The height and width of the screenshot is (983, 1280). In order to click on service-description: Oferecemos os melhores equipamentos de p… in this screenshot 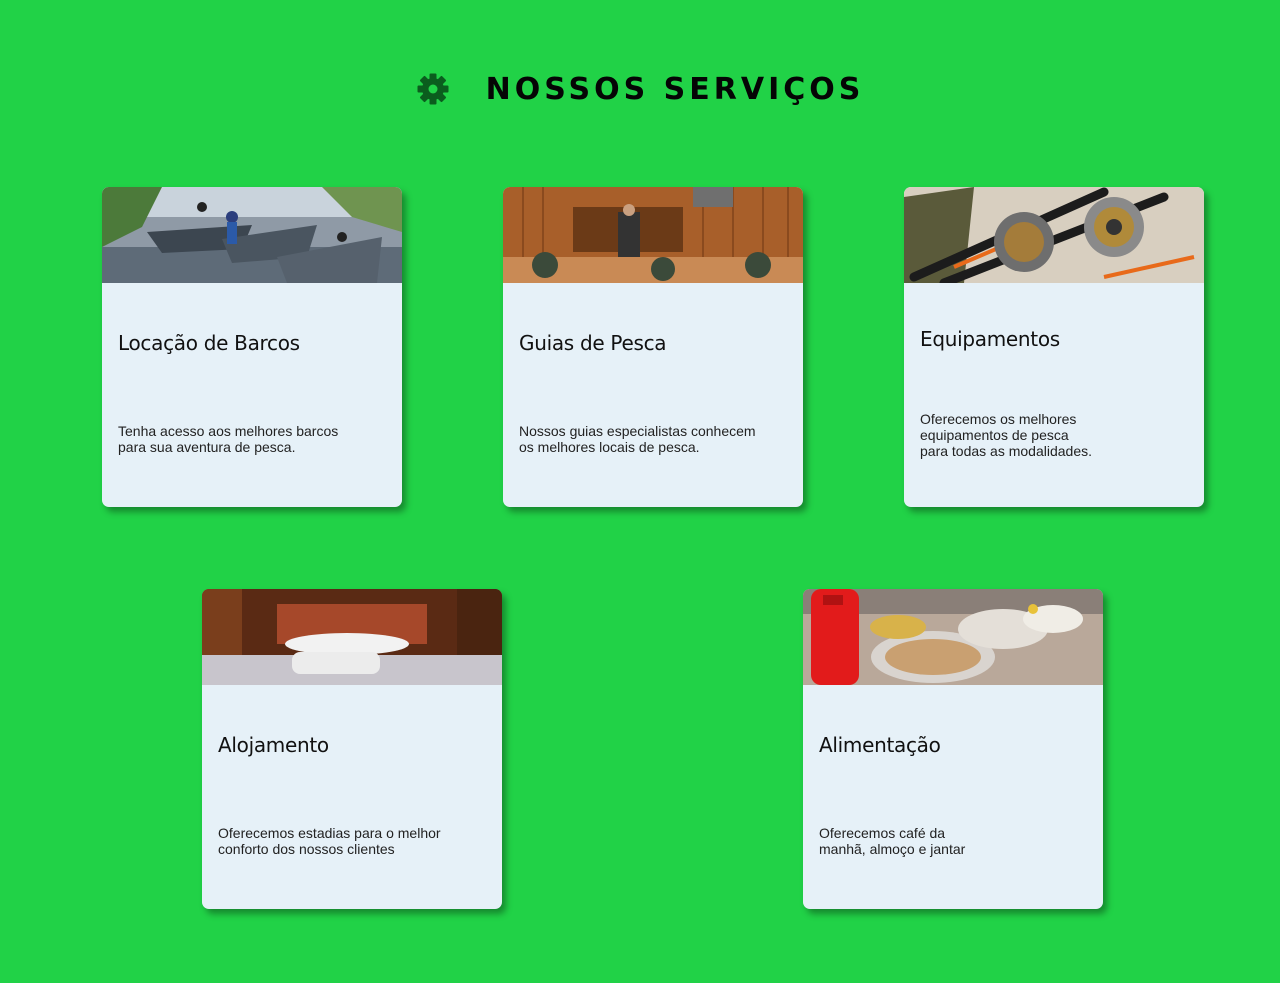, I will do `click(1006, 435)`.